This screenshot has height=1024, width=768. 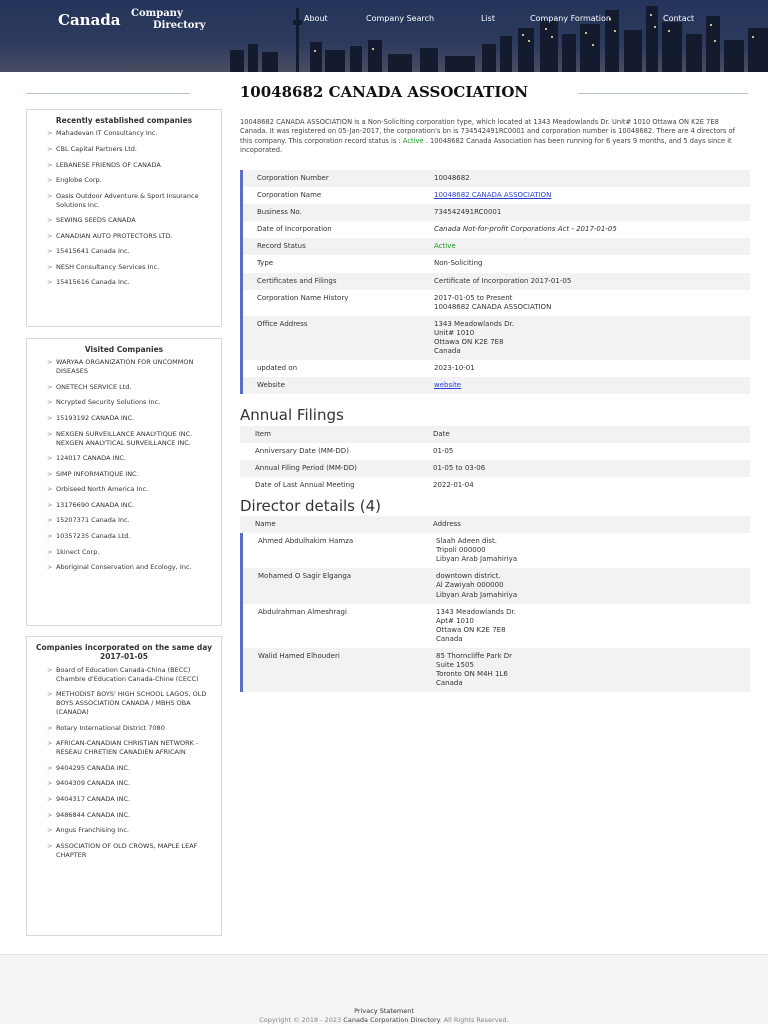 What do you see at coordinates (299, 656) in the screenshot?
I see `director-name: Walid Hamed Elhouderi` at bounding box center [299, 656].